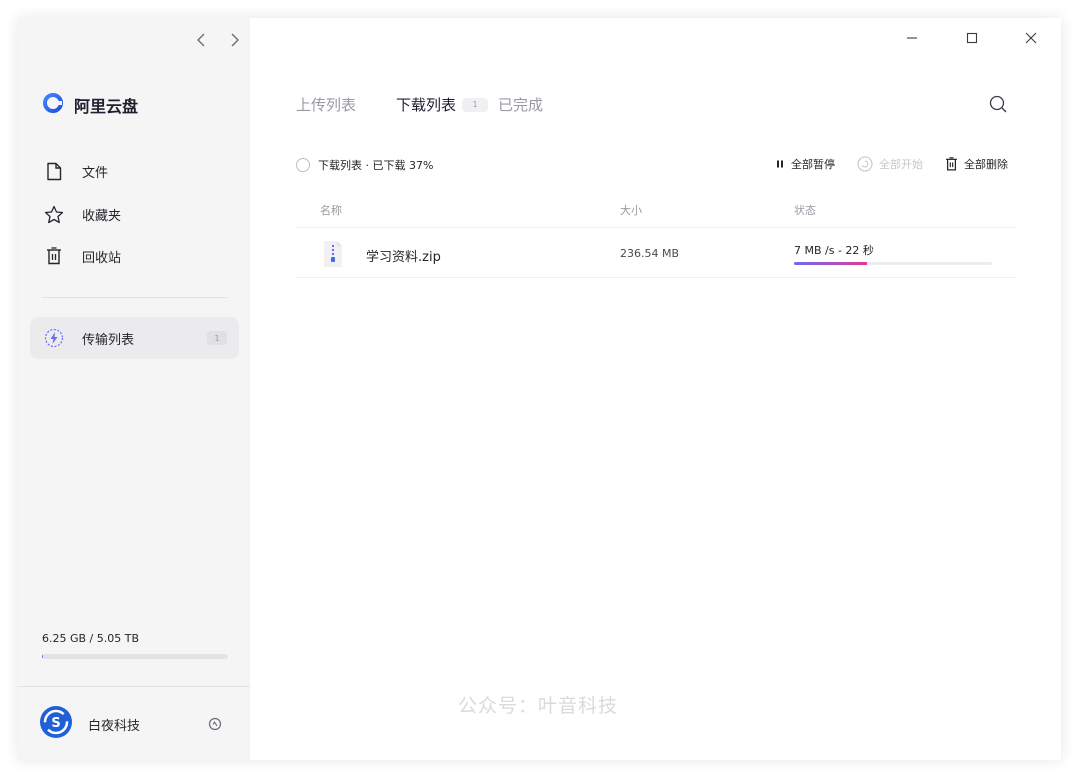 This screenshot has width=1080, height=779. I want to click on app-logo: 阿里云盘, so click(90, 105).